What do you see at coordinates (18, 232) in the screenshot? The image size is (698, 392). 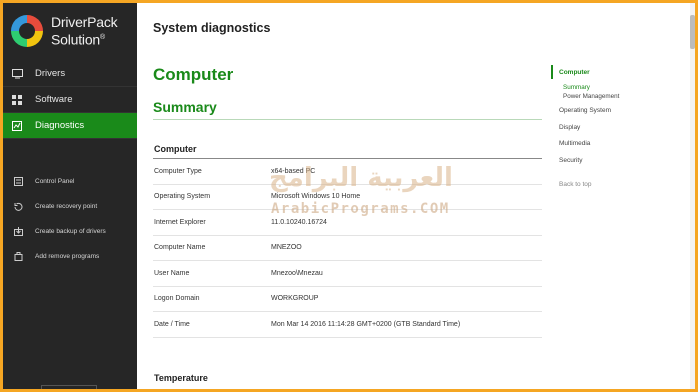 I see `backup-icon` at bounding box center [18, 232].